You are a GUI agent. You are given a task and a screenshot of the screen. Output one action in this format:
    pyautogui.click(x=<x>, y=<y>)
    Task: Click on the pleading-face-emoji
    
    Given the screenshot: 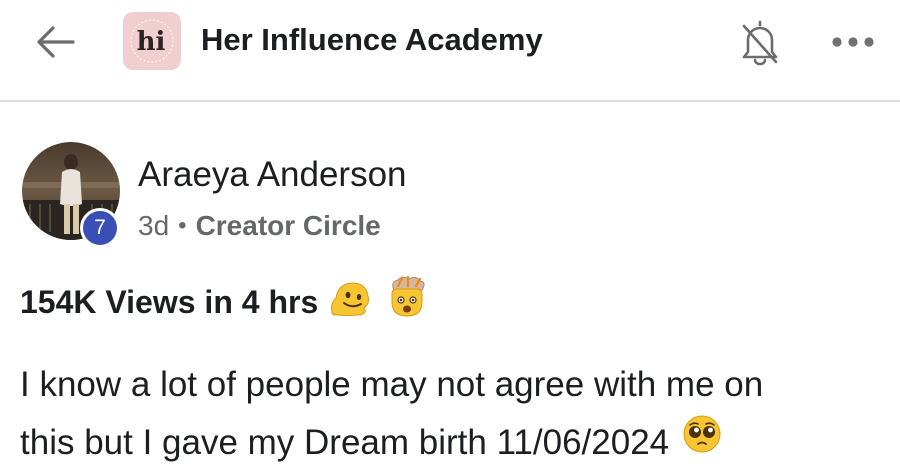 What is the action you would take?
    pyautogui.click(x=702, y=442)
    